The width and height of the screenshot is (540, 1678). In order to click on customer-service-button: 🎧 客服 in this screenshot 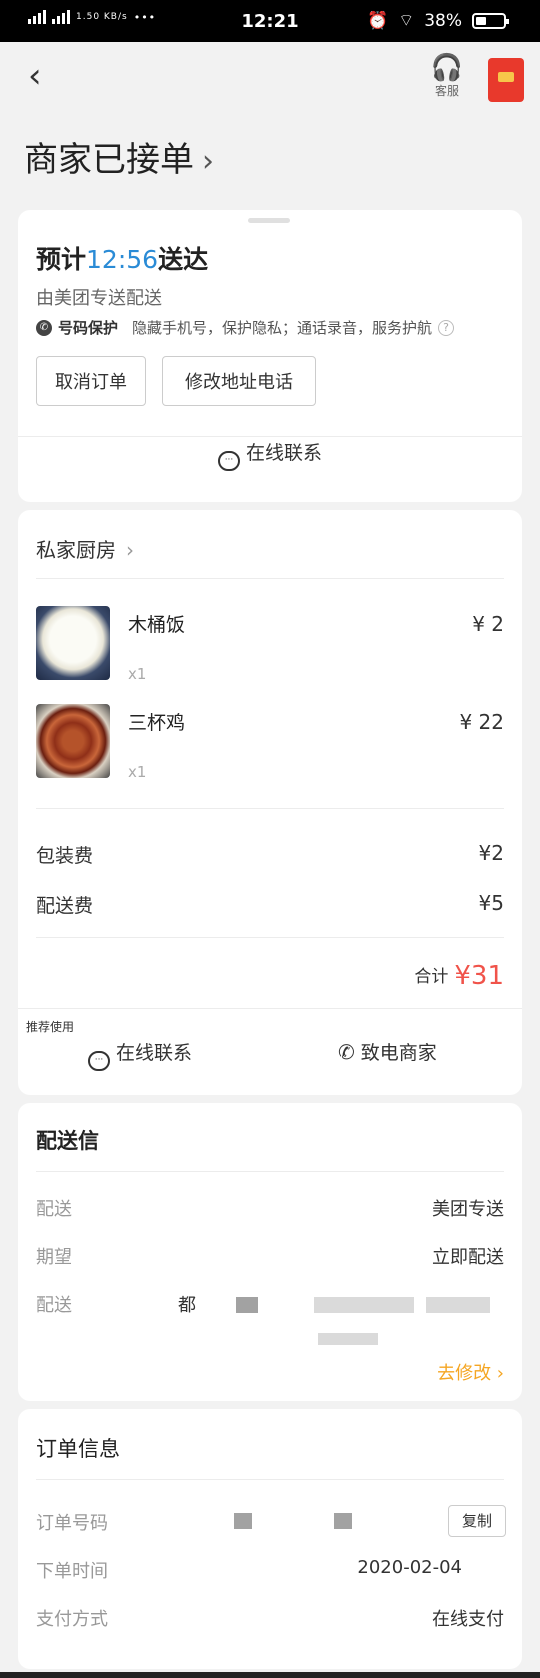, I will do `click(447, 76)`.